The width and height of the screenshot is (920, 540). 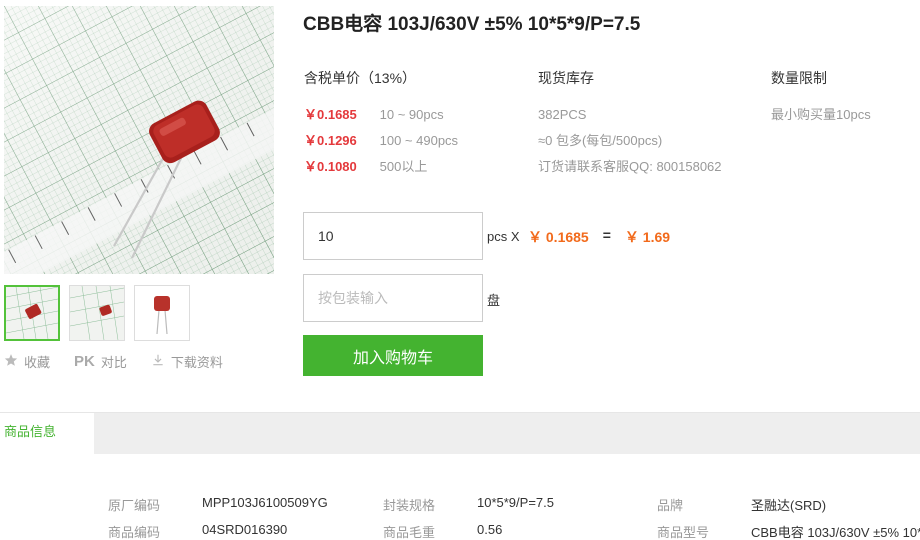 I want to click on stock-count: 382PCS, so click(x=562, y=114).